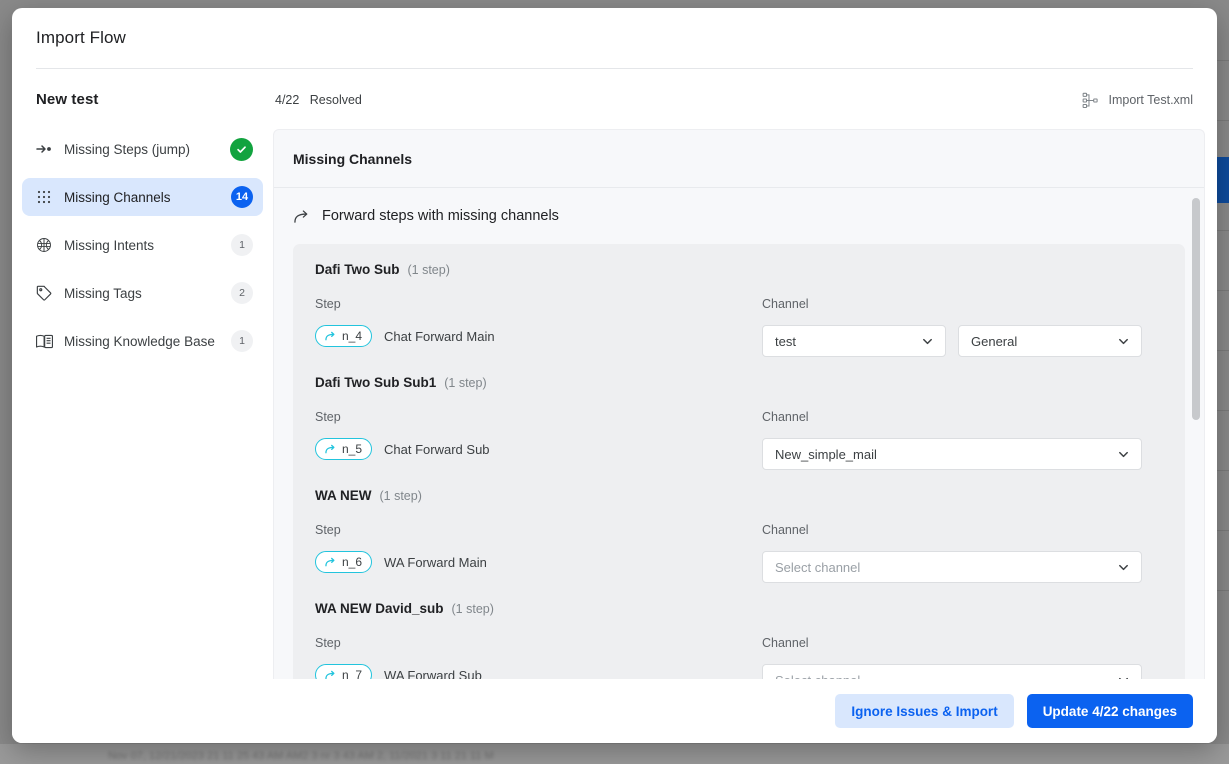 This screenshot has width=1229, height=764. Describe the element at coordinates (241, 149) in the screenshot. I see `status-badge-resolved` at that location.